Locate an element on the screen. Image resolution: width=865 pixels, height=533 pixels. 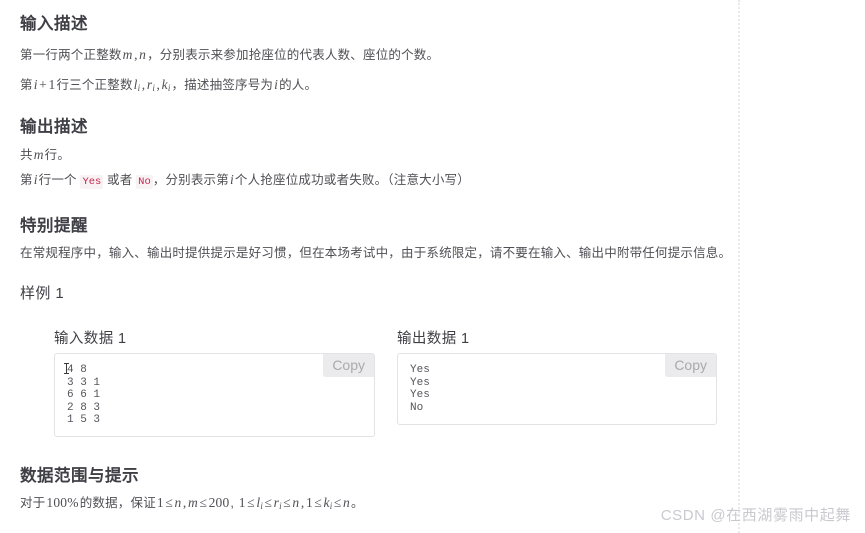
section-special-note: 特别提醒 is located at coordinates (54, 224).